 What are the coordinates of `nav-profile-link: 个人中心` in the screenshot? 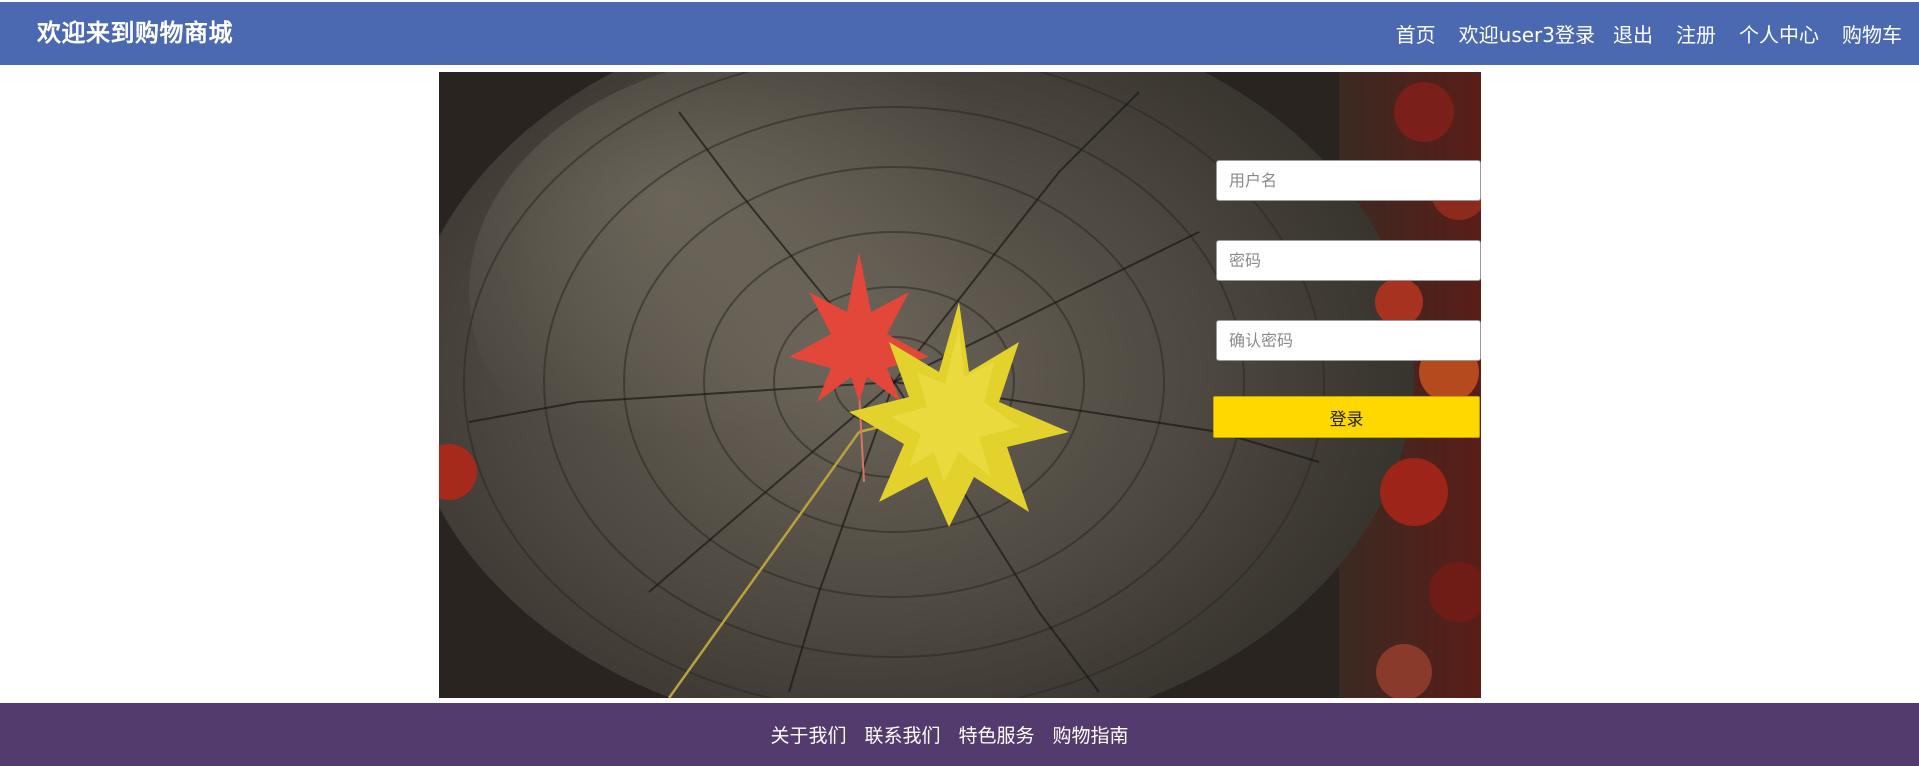 It's located at (1779, 33).